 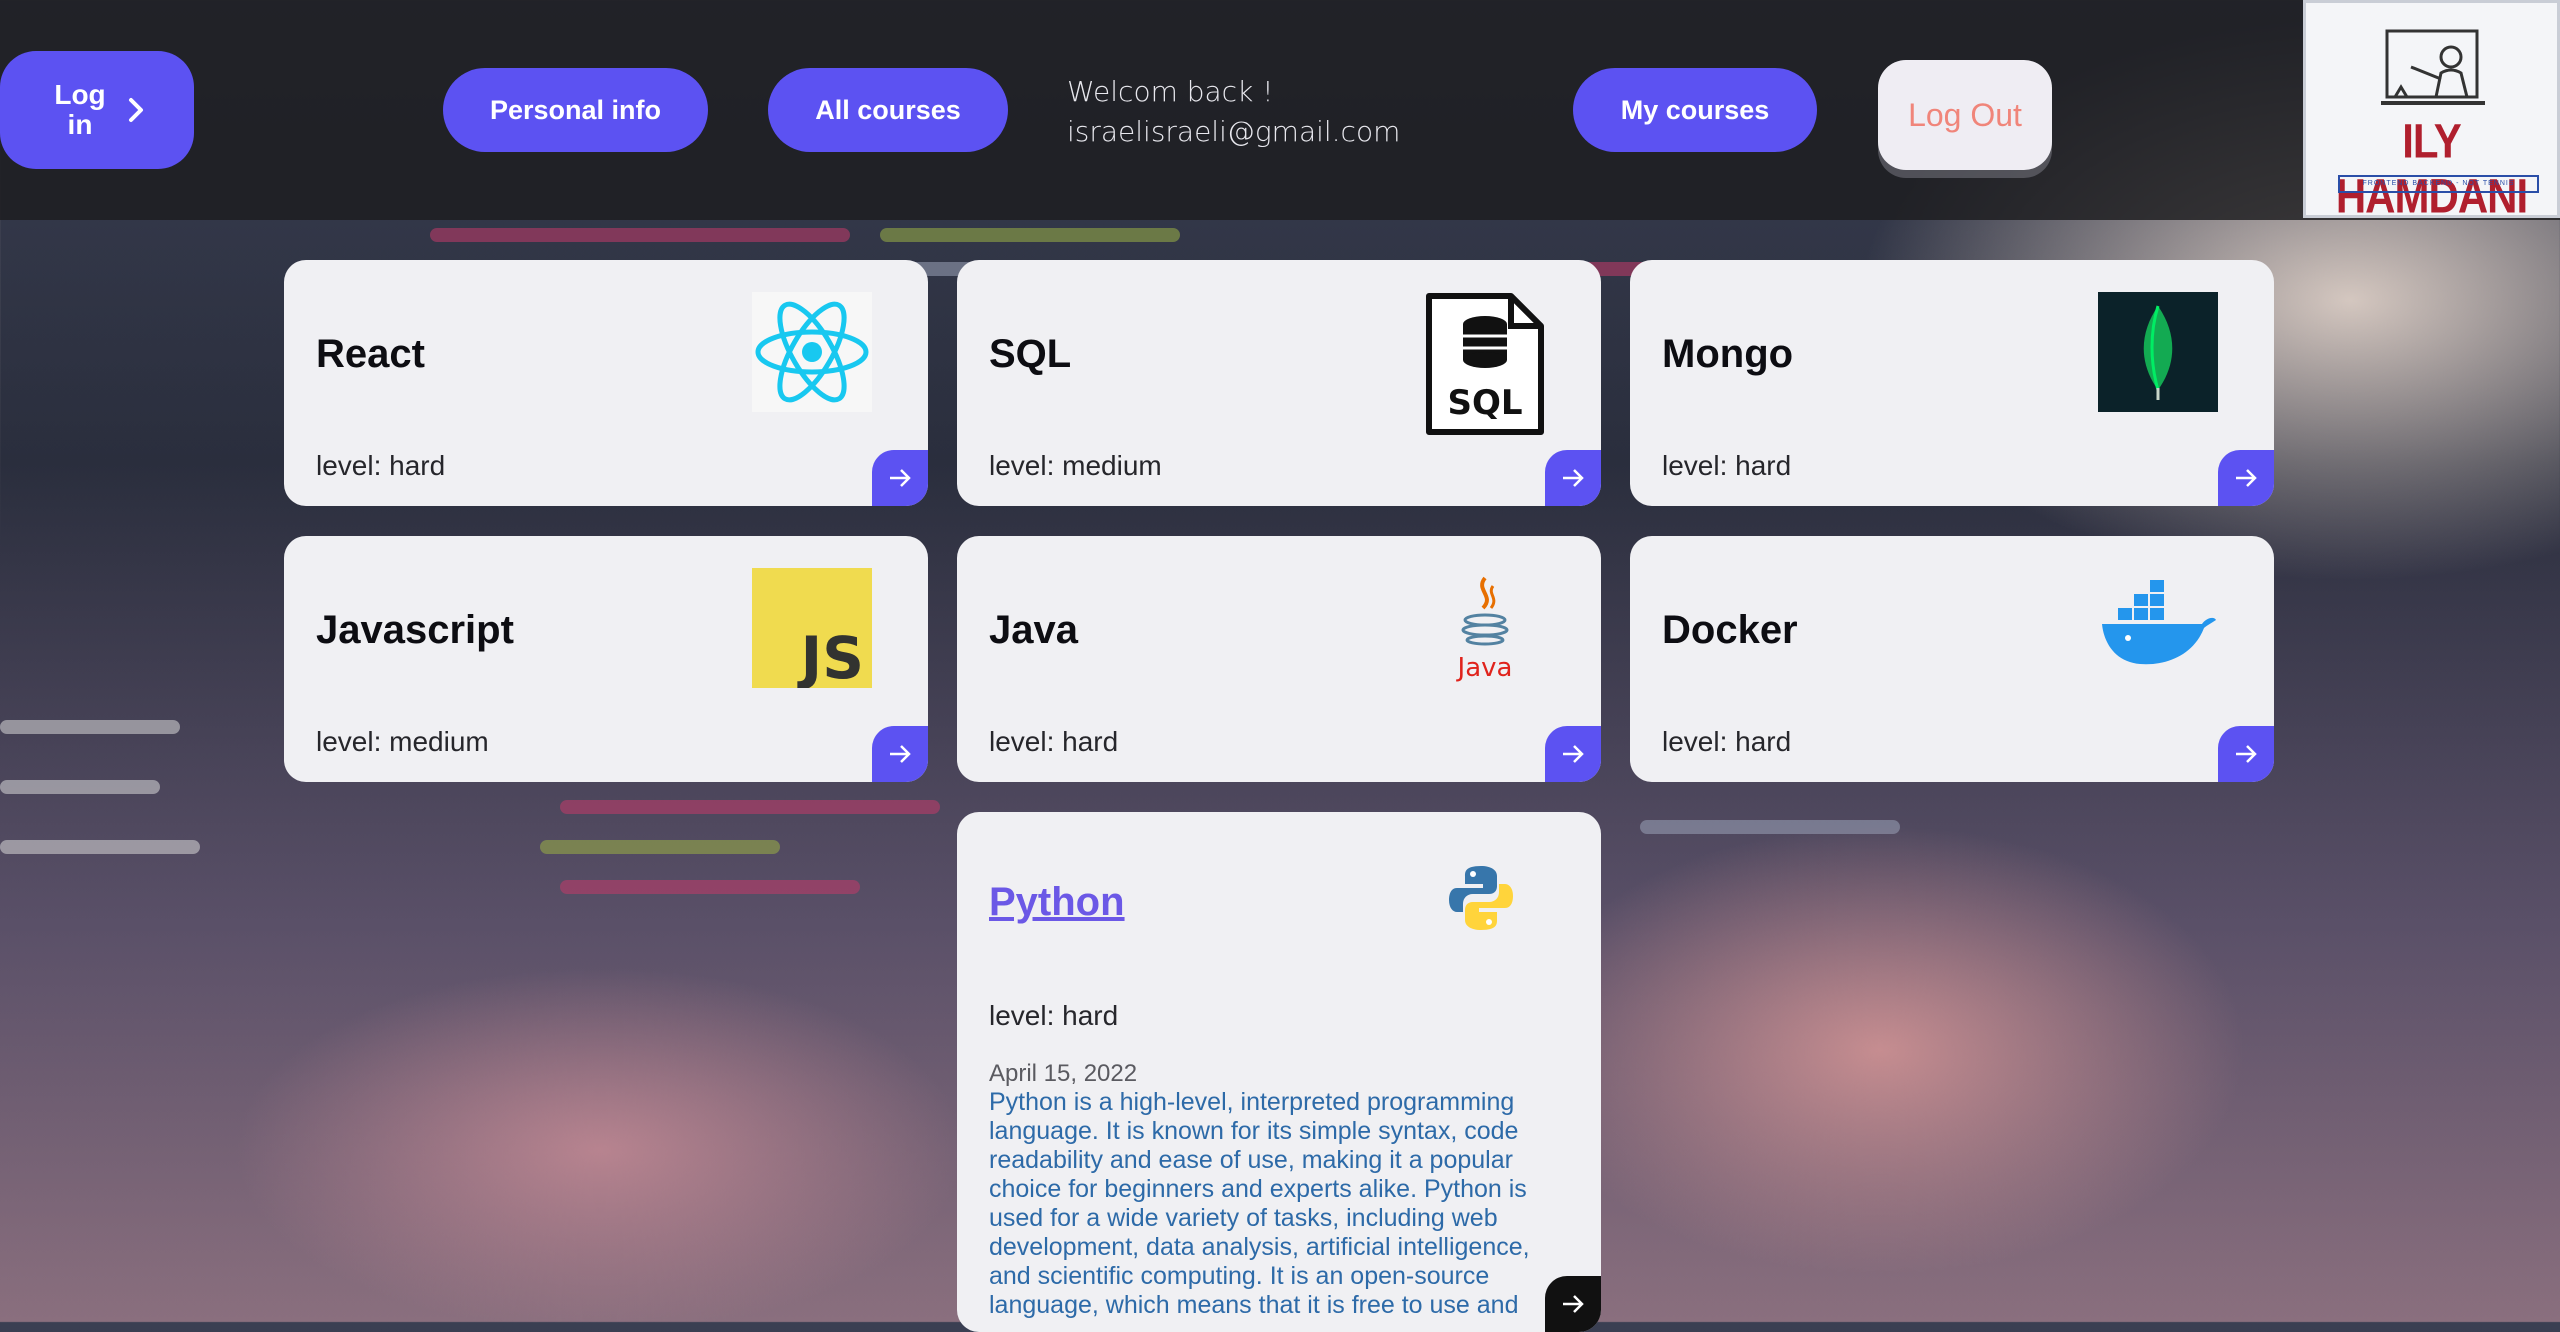 I want to click on logo-subtitle: FRONTEND BACKEND - NOT TENNIS, so click(x=2438, y=184).